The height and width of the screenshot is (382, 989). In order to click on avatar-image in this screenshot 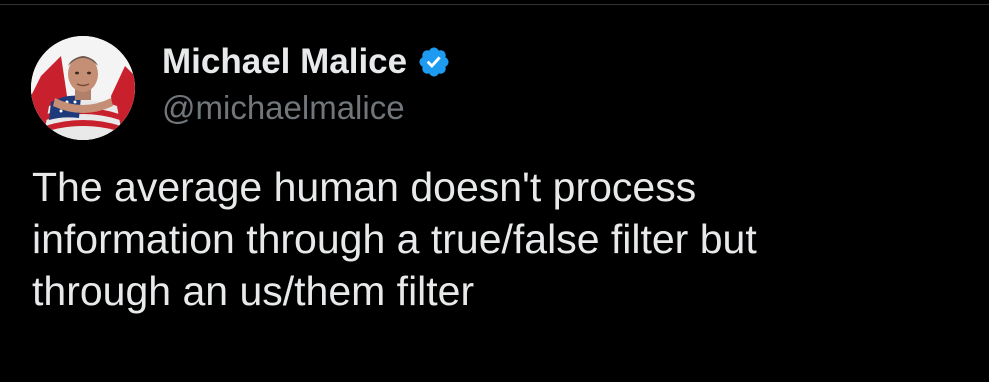, I will do `click(83, 88)`.